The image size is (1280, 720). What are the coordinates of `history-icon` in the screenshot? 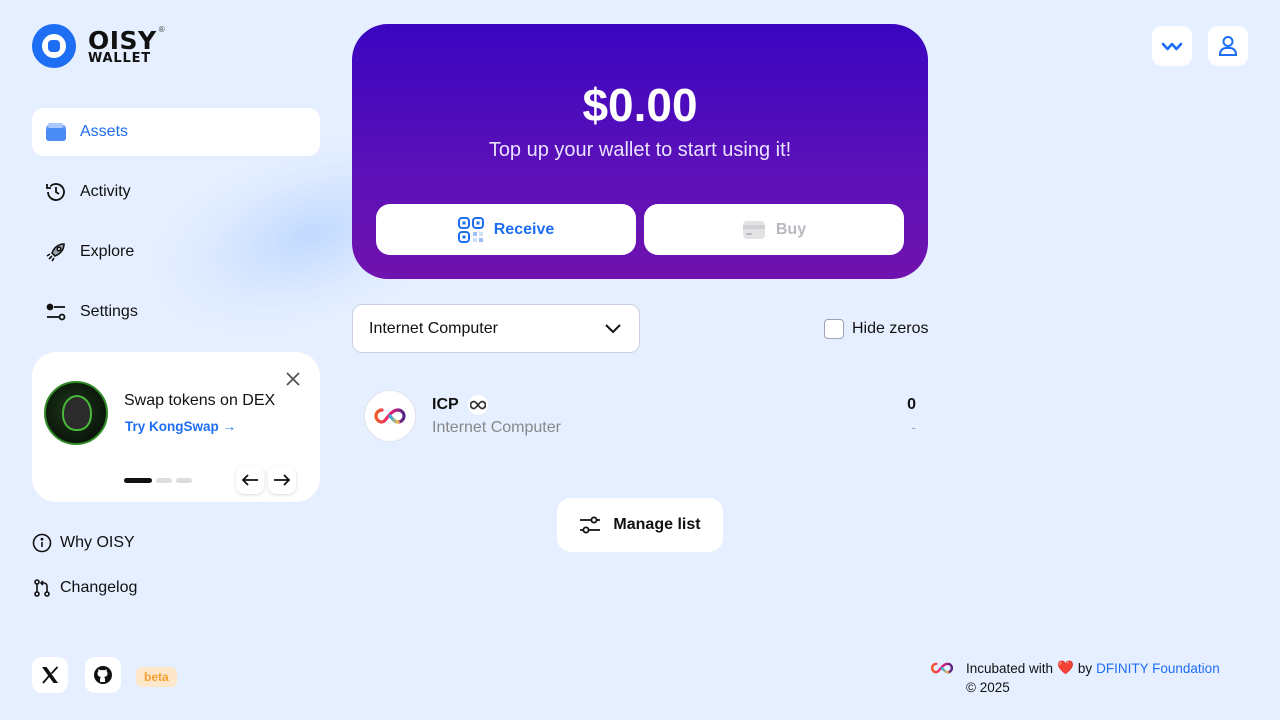 It's located at (56, 192).